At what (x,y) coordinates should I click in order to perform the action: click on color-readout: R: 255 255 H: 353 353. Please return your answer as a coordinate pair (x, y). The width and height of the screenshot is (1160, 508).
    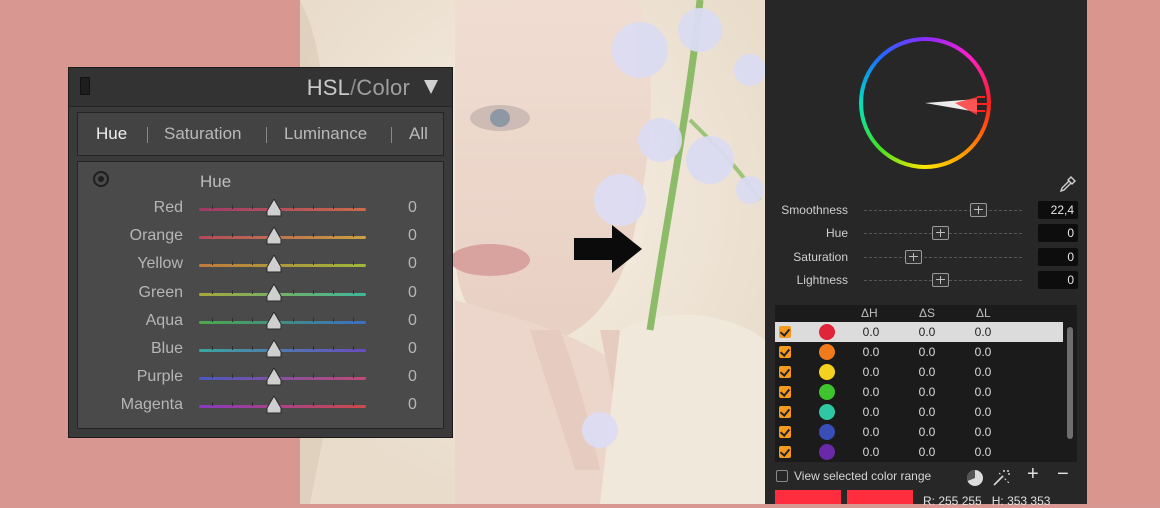
    Looking at the image, I should click on (986, 501).